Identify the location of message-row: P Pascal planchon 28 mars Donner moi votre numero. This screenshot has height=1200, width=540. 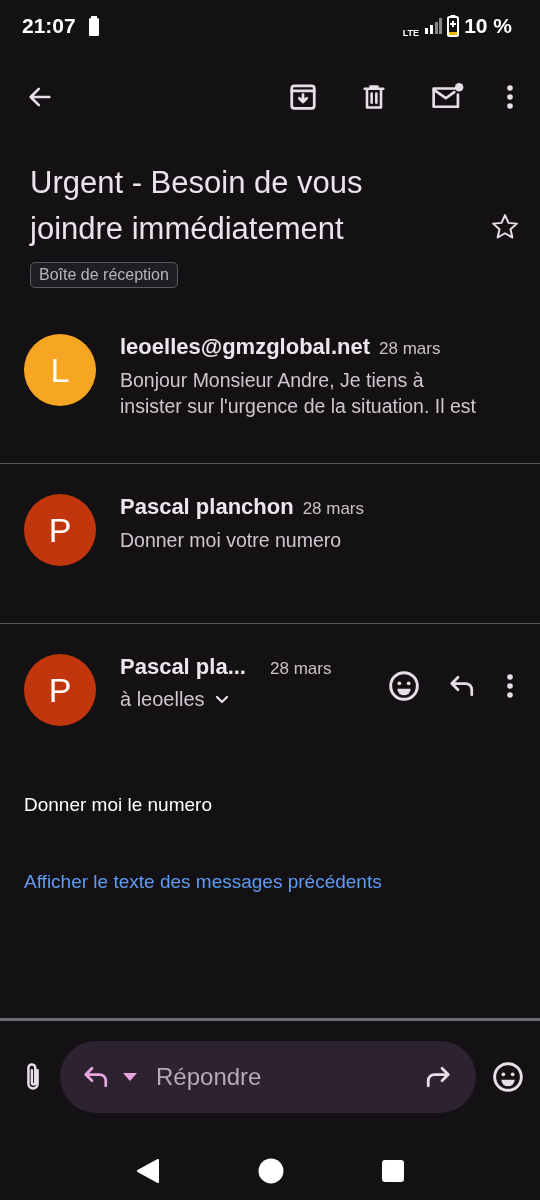
(270, 544).